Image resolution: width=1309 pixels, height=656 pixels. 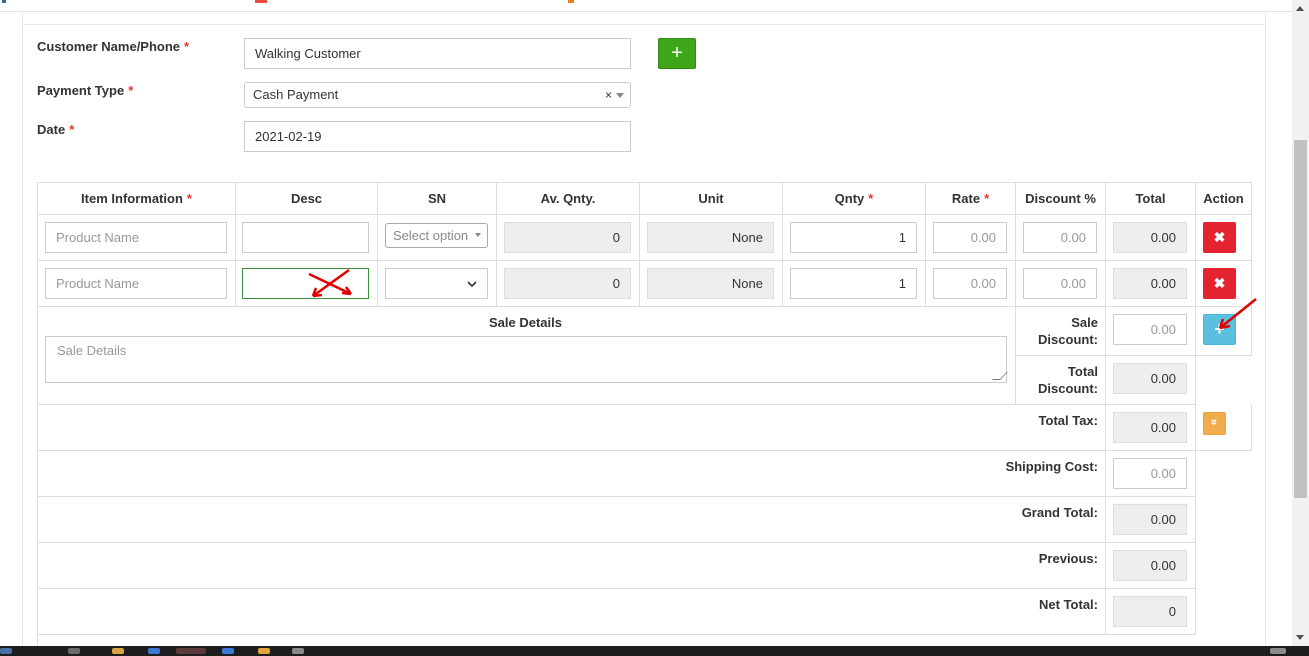 I want to click on panel-header, so click(x=644, y=18).